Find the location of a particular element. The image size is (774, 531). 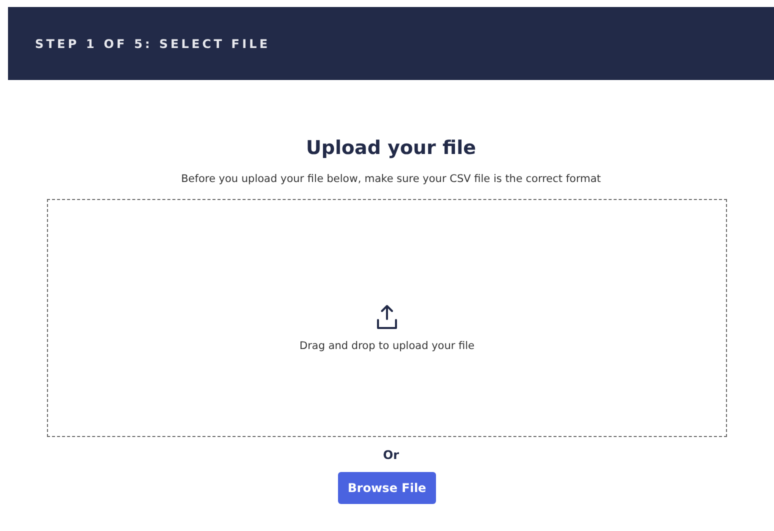

upload-icon is located at coordinates (387, 317).